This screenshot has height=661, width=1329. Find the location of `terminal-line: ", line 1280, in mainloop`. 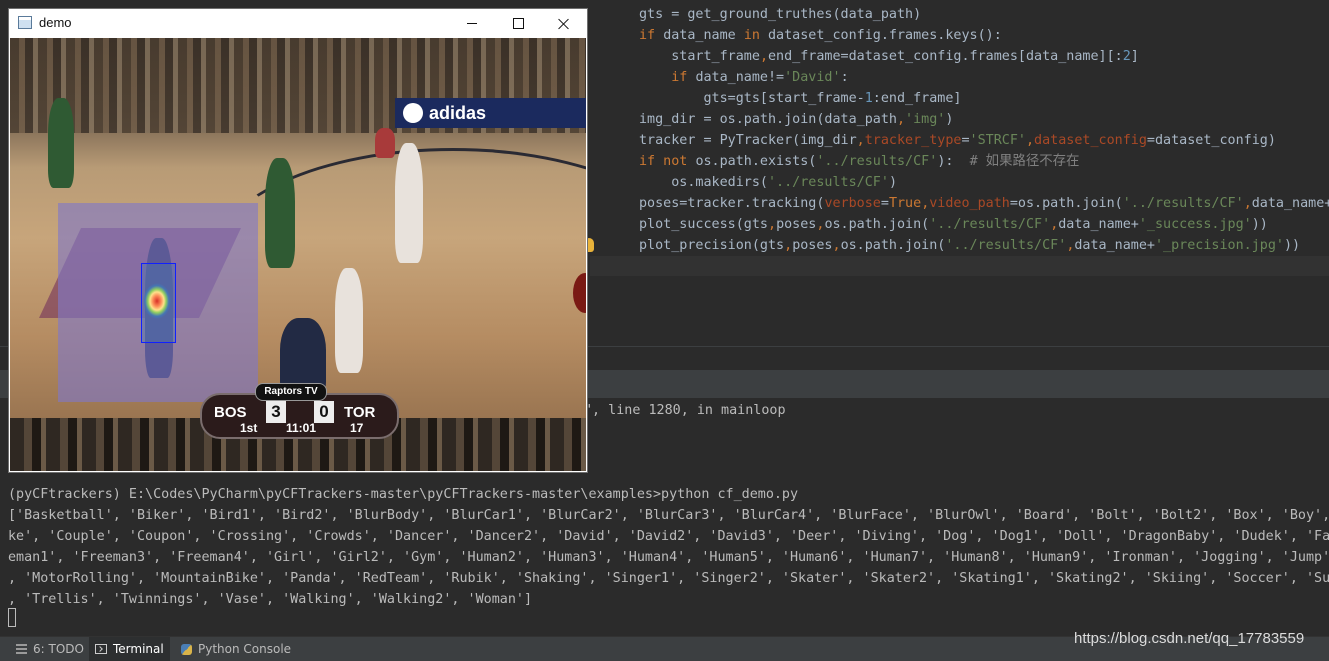

terminal-line: ", line 1280, in mainloop is located at coordinates (685, 410).